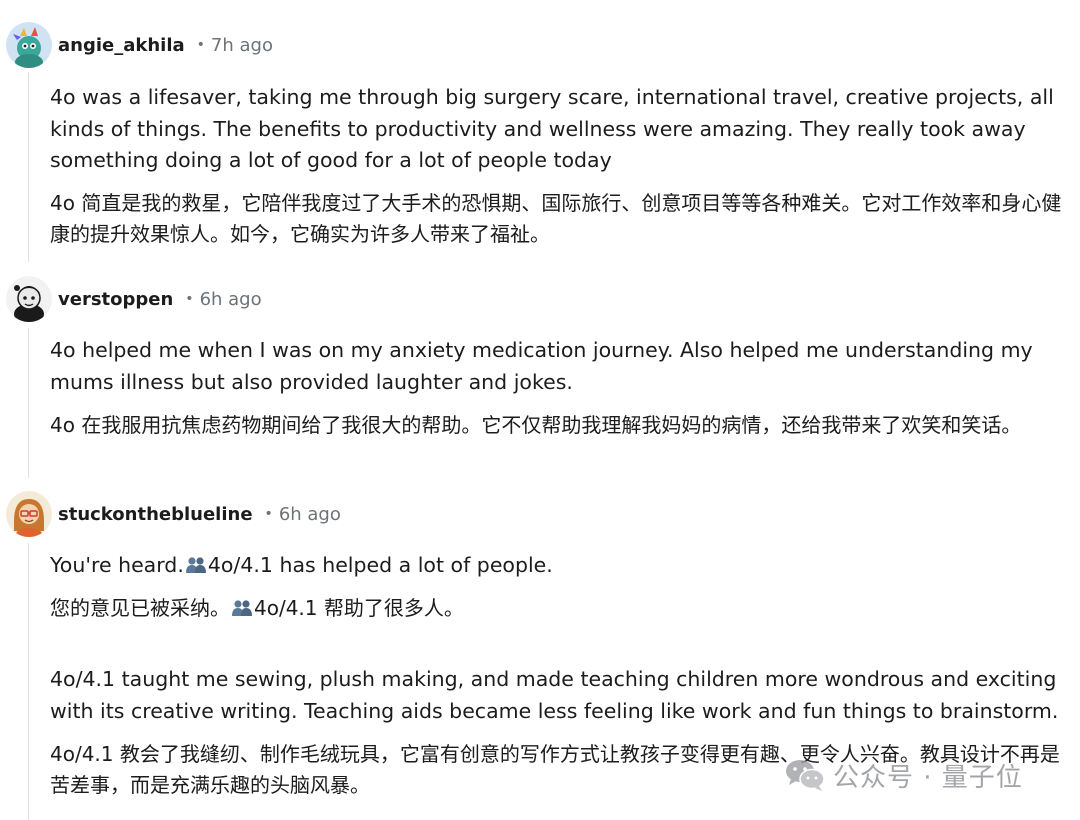 This screenshot has width=1080, height=820. Describe the element at coordinates (928, 777) in the screenshot. I see `watermark-text: 公众号 · 量子位` at that location.